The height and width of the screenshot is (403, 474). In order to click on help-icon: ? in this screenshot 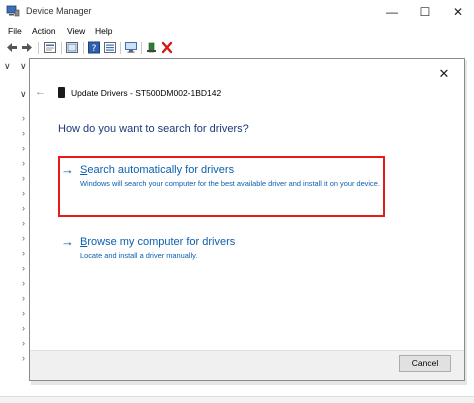, I will do `click(94, 47)`.